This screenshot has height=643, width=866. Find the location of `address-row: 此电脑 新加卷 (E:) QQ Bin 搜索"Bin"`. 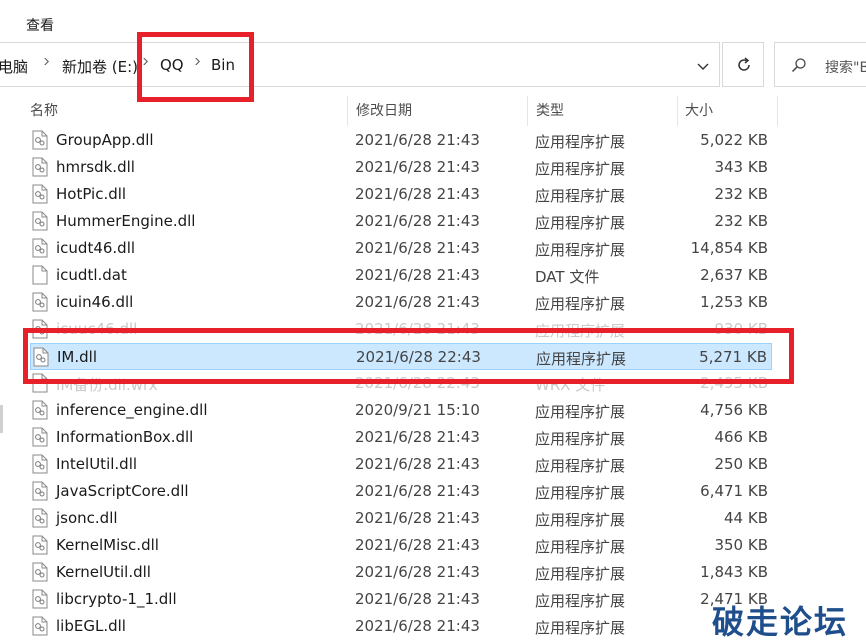

address-row: 此电脑 新加卷 (E:) QQ Bin 搜索"Bin" is located at coordinates (433, 67).